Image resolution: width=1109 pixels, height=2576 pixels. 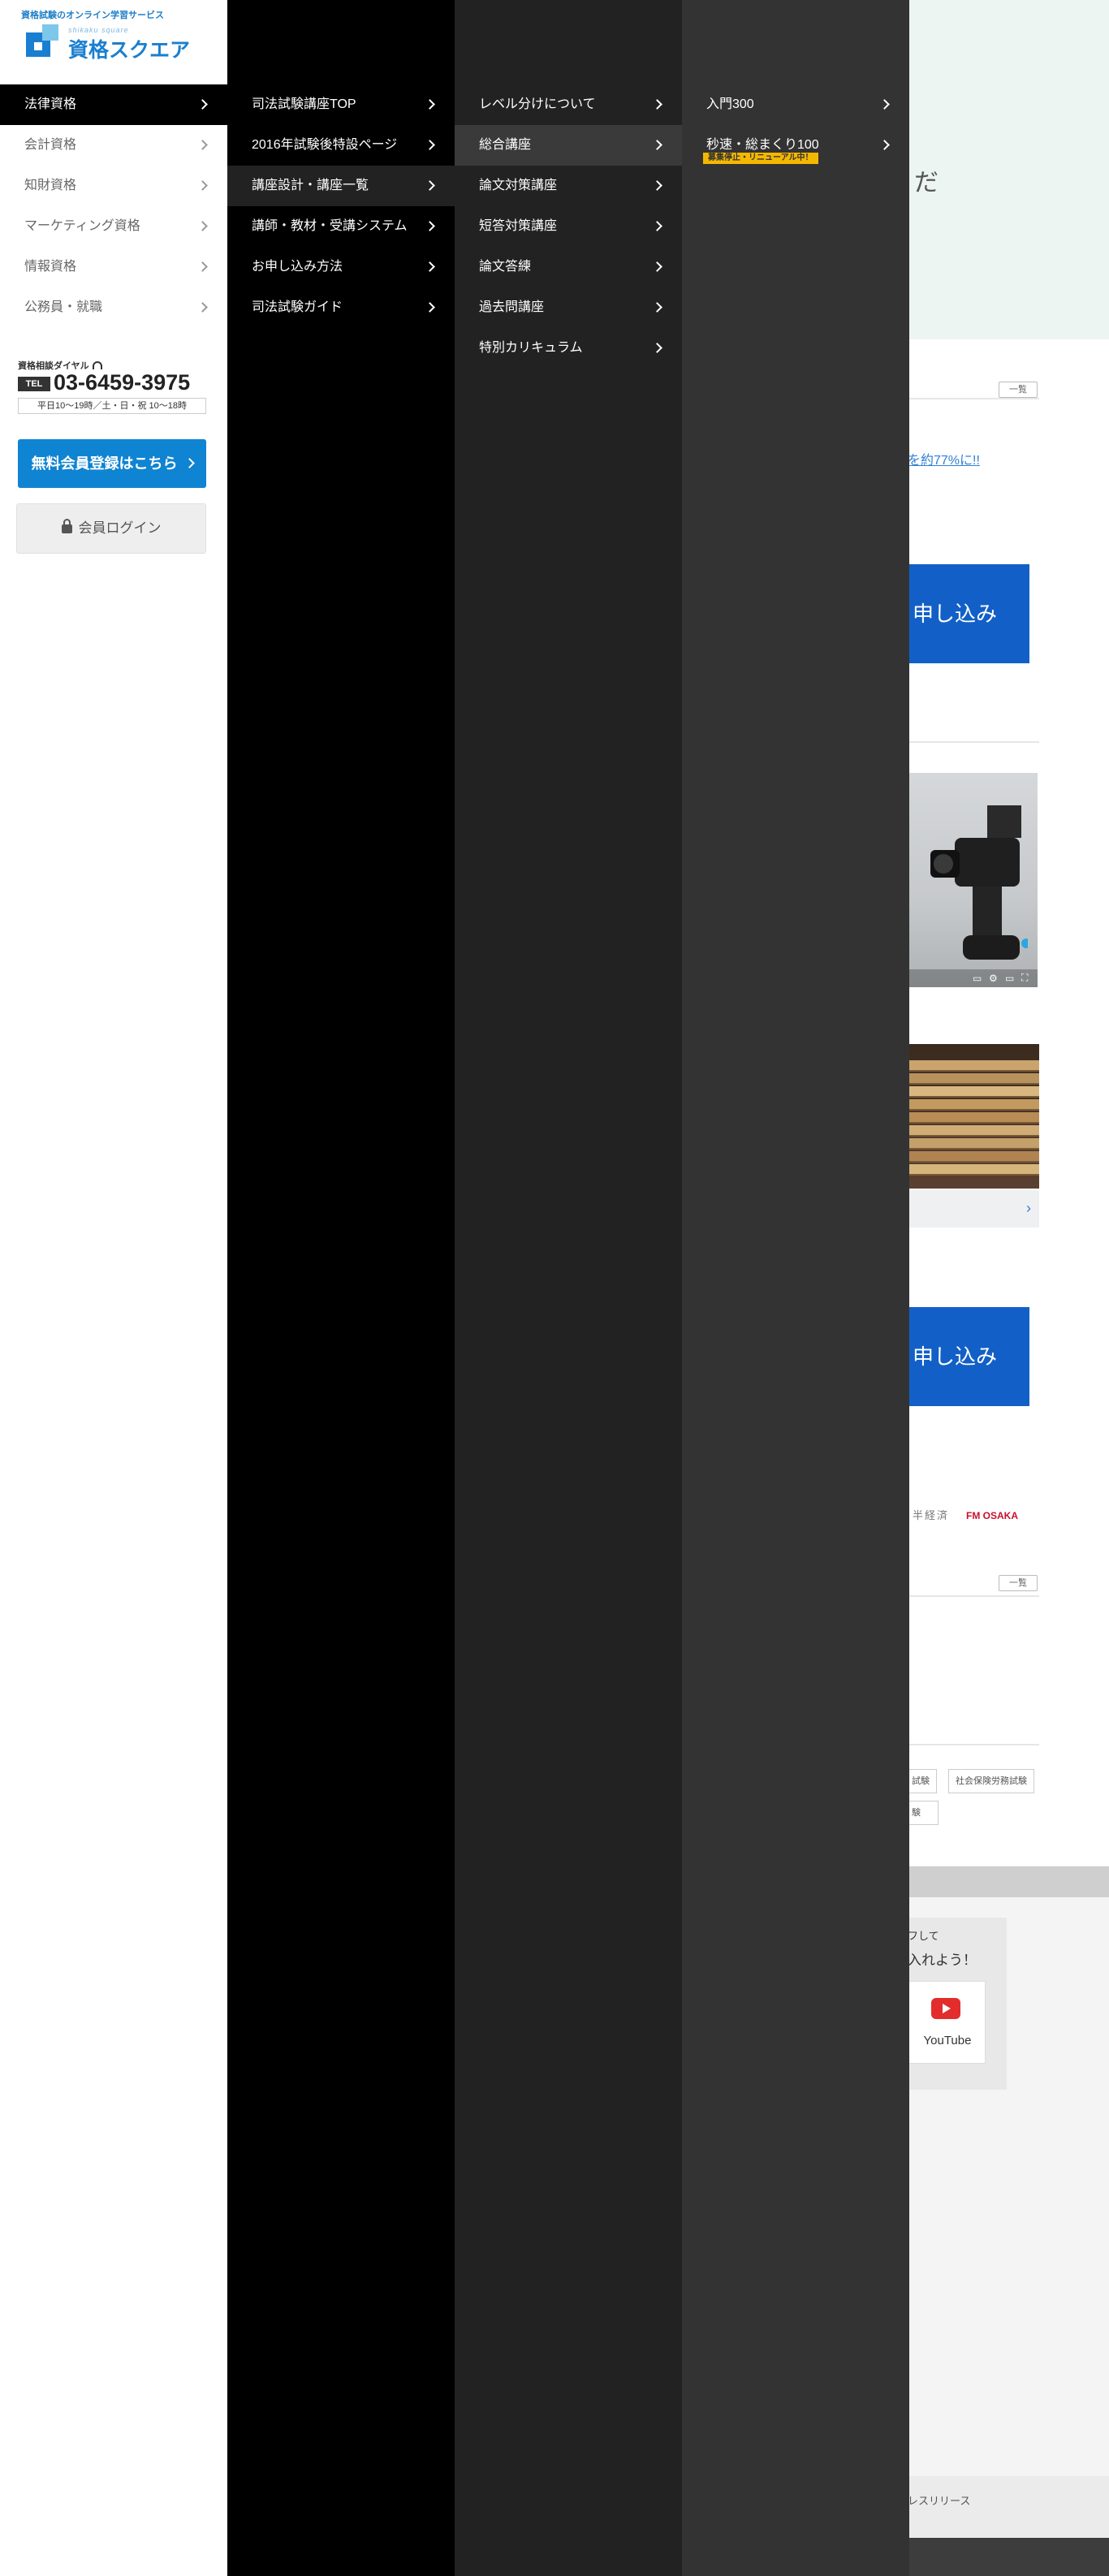 What do you see at coordinates (114, 267) in the screenshot?
I see `menu-item-it: 情報資格` at bounding box center [114, 267].